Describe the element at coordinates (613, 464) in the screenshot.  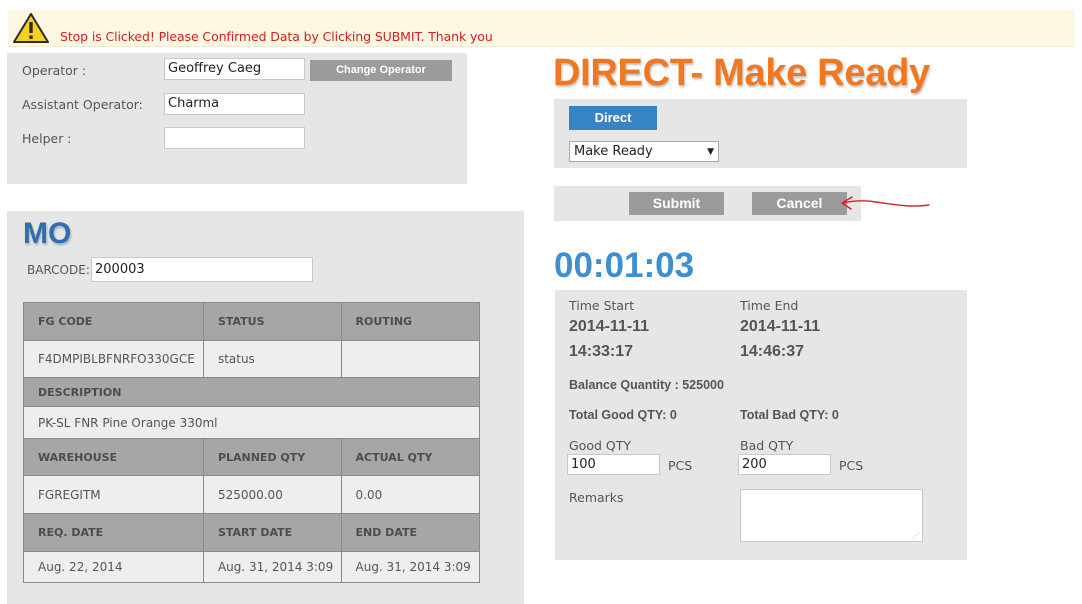
I see `good-qty-field: 100` at that location.